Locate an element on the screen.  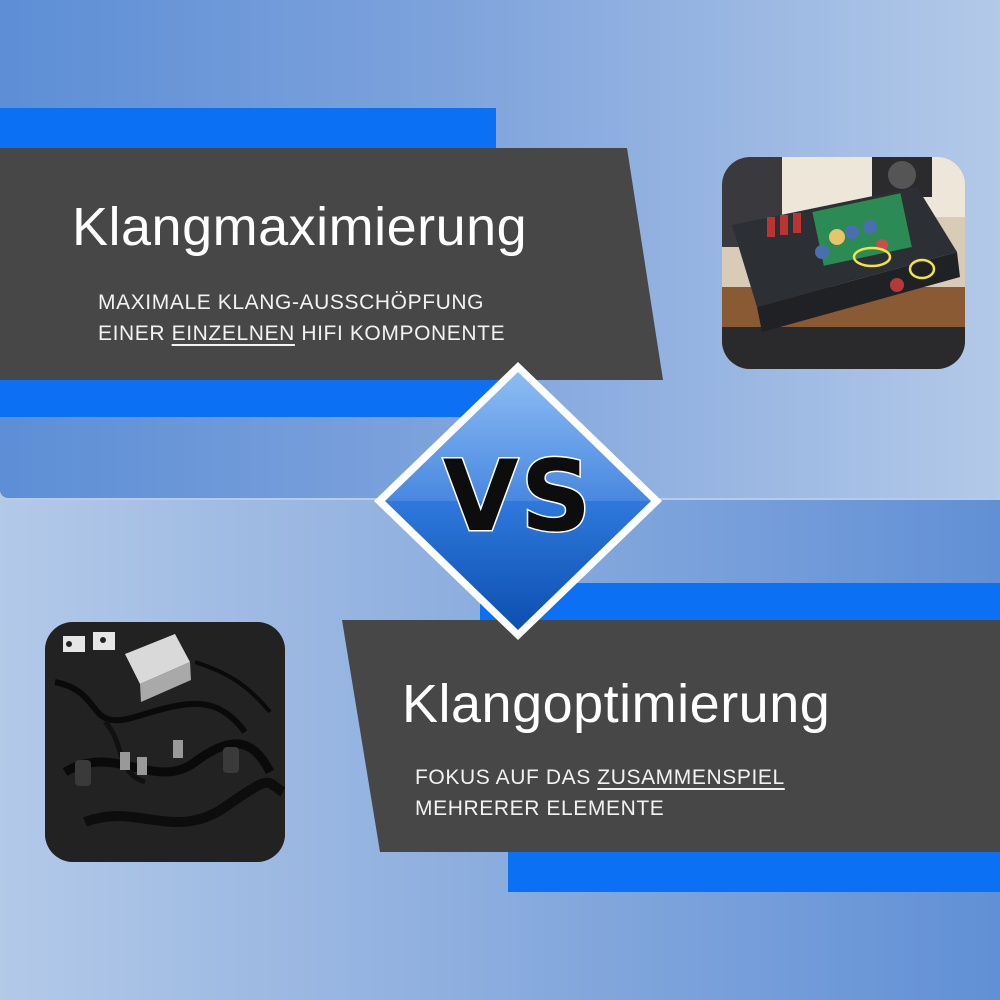
amplifier-photo is located at coordinates (843, 263).